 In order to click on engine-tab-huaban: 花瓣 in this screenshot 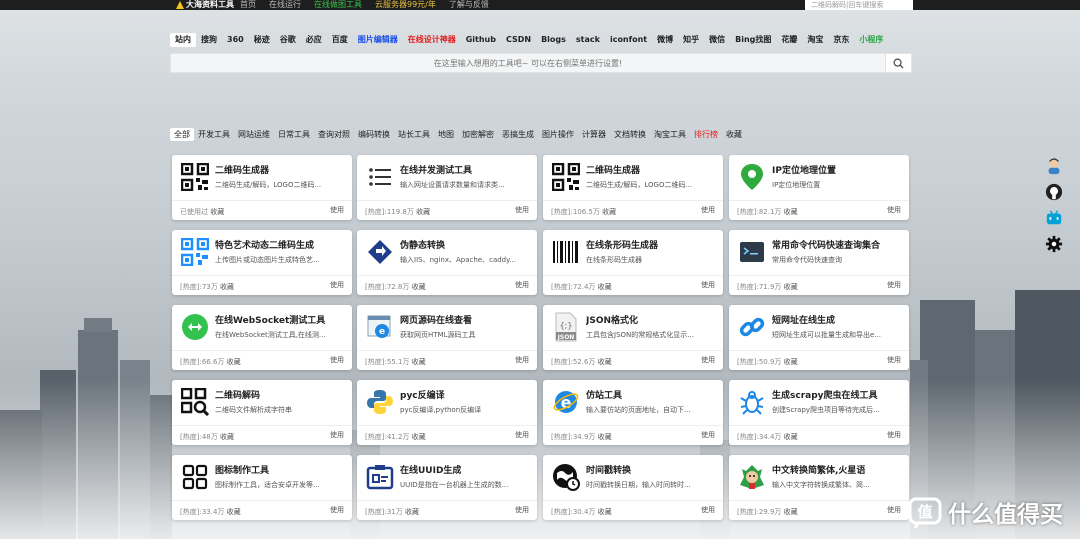, I will do `click(789, 40)`.